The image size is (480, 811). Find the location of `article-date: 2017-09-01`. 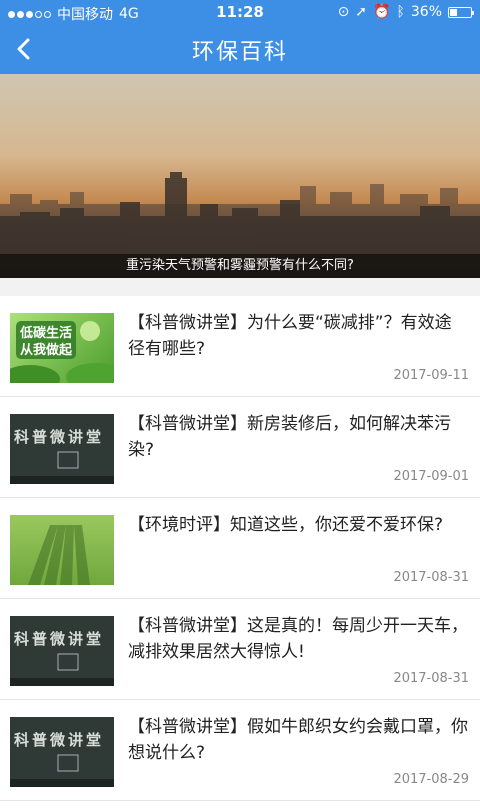

article-date: 2017-09-01 is located at coordinates (431, 476).